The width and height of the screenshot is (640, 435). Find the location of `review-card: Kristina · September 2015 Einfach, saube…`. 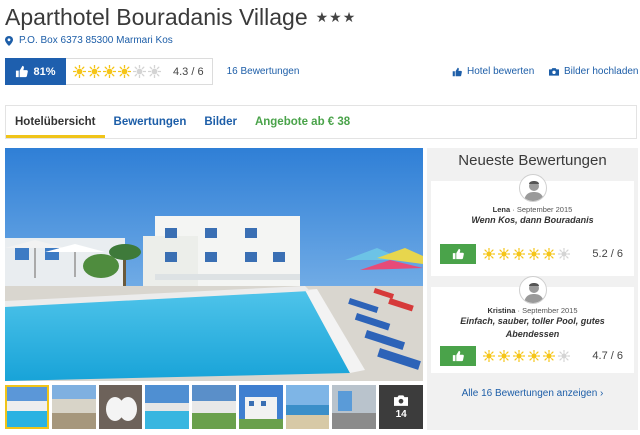

review-card: Kristina · September 2015 Einfach, saube… is located at coordinates (532, 324).